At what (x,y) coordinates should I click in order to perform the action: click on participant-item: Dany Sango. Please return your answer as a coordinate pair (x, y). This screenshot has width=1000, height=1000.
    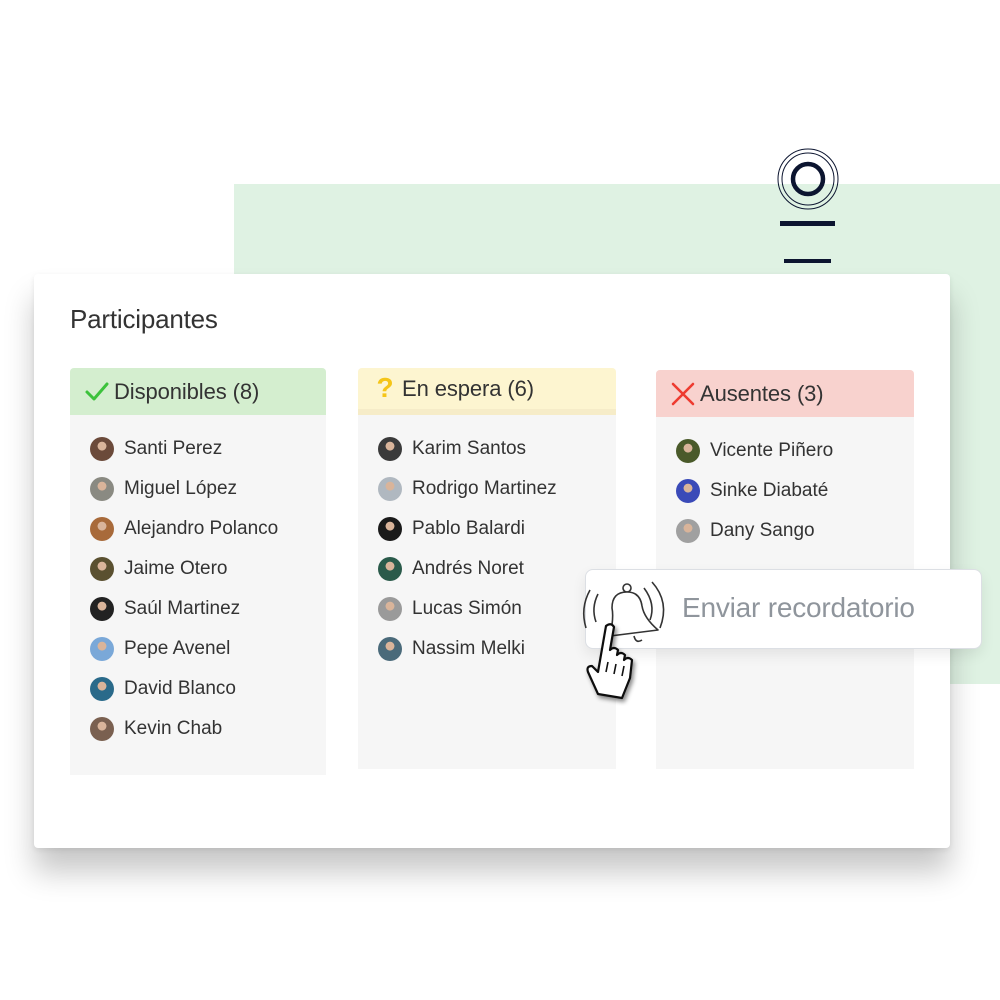
    Looking at the image, I should click on (795, 531).